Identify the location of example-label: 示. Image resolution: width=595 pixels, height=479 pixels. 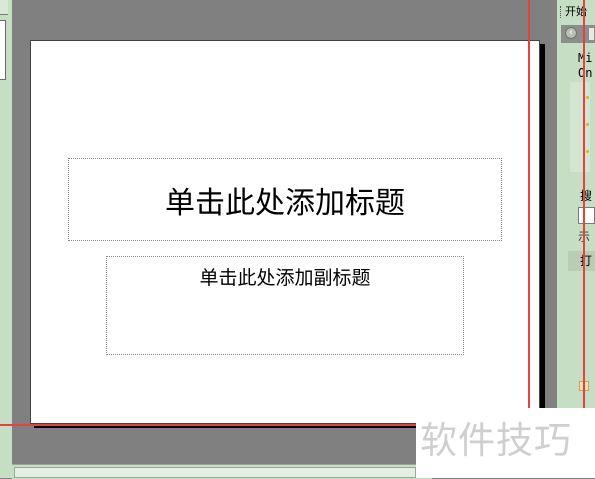
(586, 236).